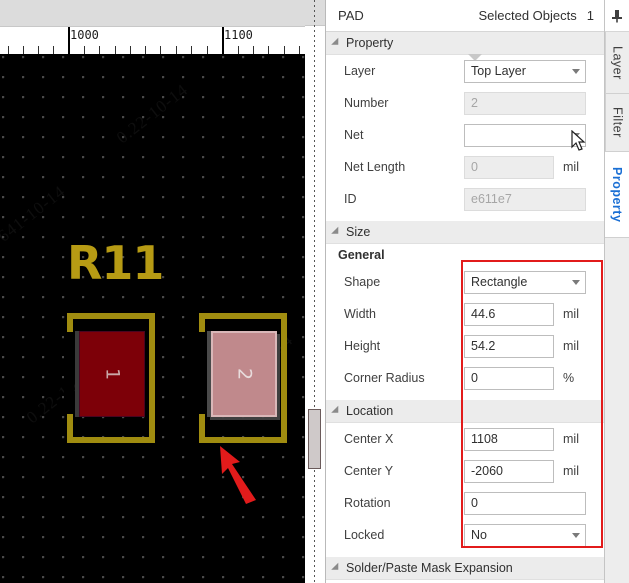  What do you see at coordinates (571, 167) in the screenshot?
I see `unit-net-length: mil` at bounding box center [571, 167].